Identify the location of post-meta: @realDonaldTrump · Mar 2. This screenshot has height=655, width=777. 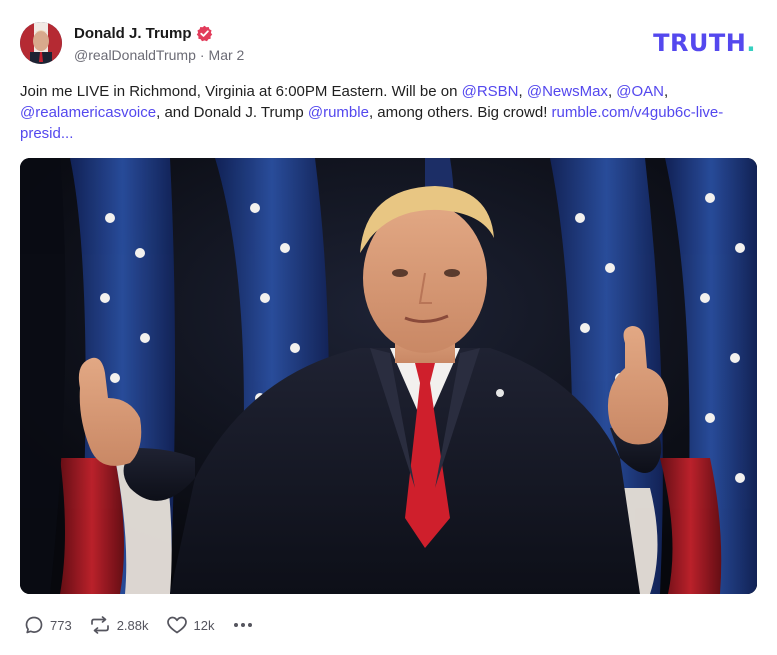
(159, 55).